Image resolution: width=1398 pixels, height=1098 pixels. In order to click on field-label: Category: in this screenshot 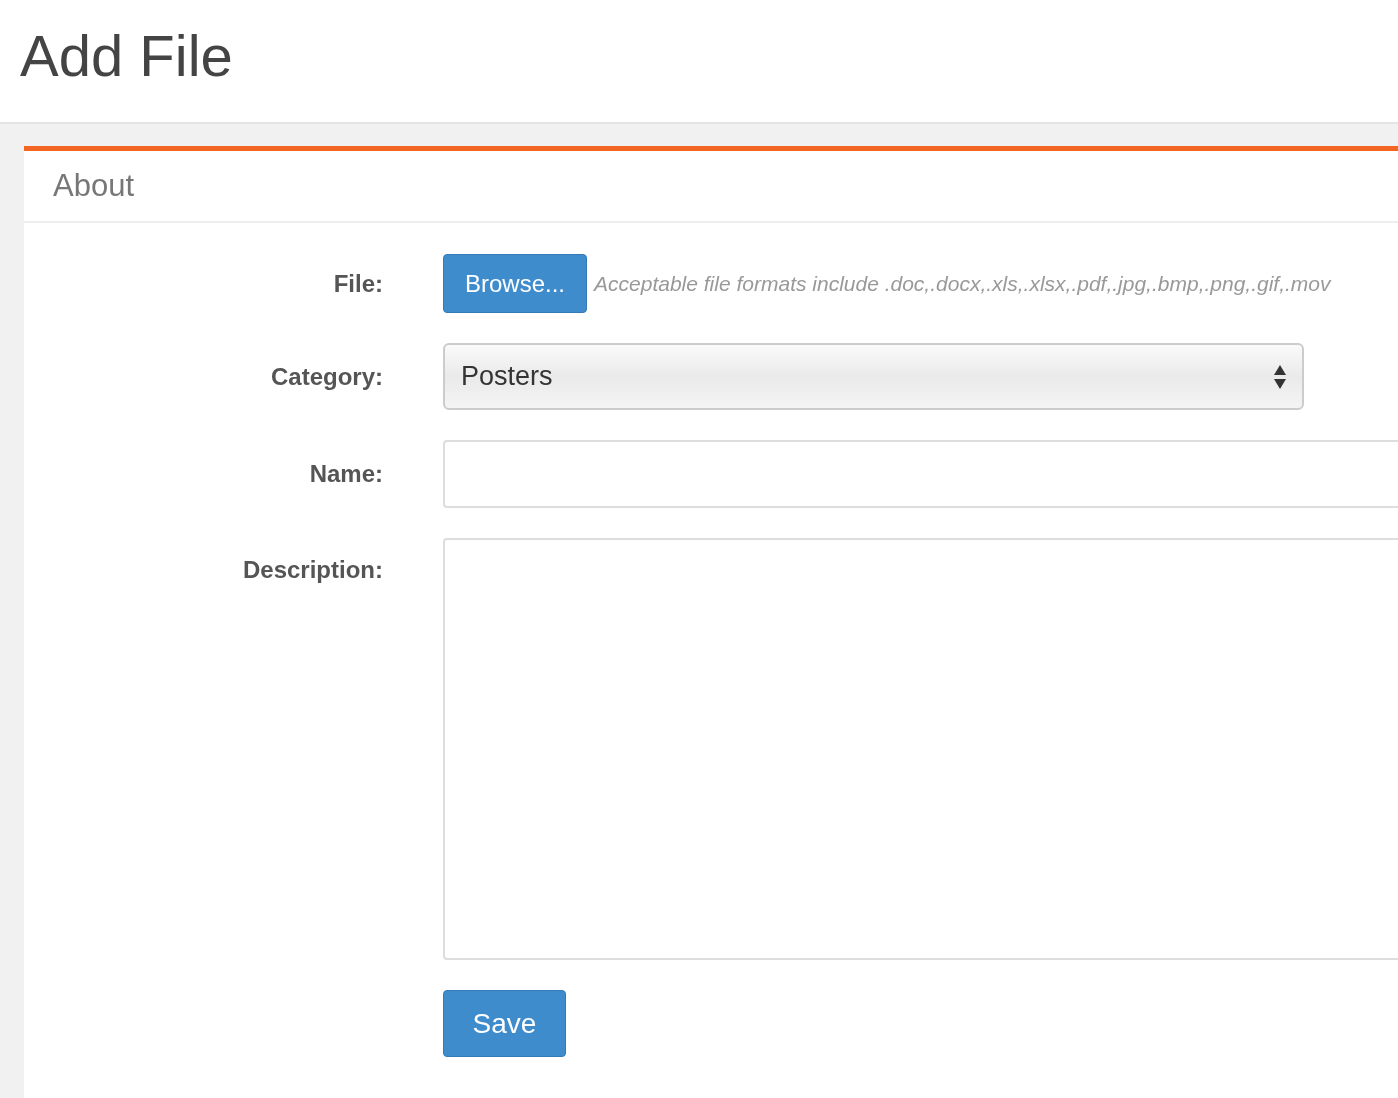, I will do `click(326, 376)`.